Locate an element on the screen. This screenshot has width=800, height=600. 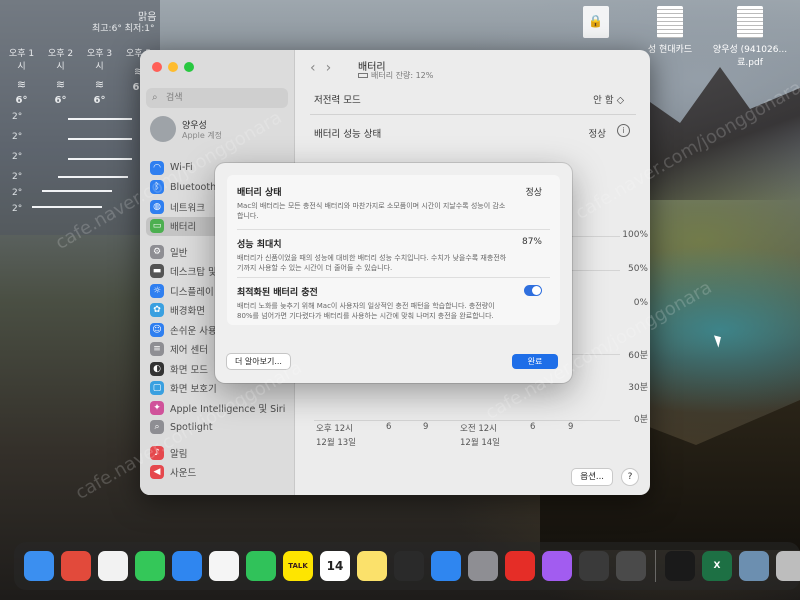
settings-icon is located at coordinates (483, 566).